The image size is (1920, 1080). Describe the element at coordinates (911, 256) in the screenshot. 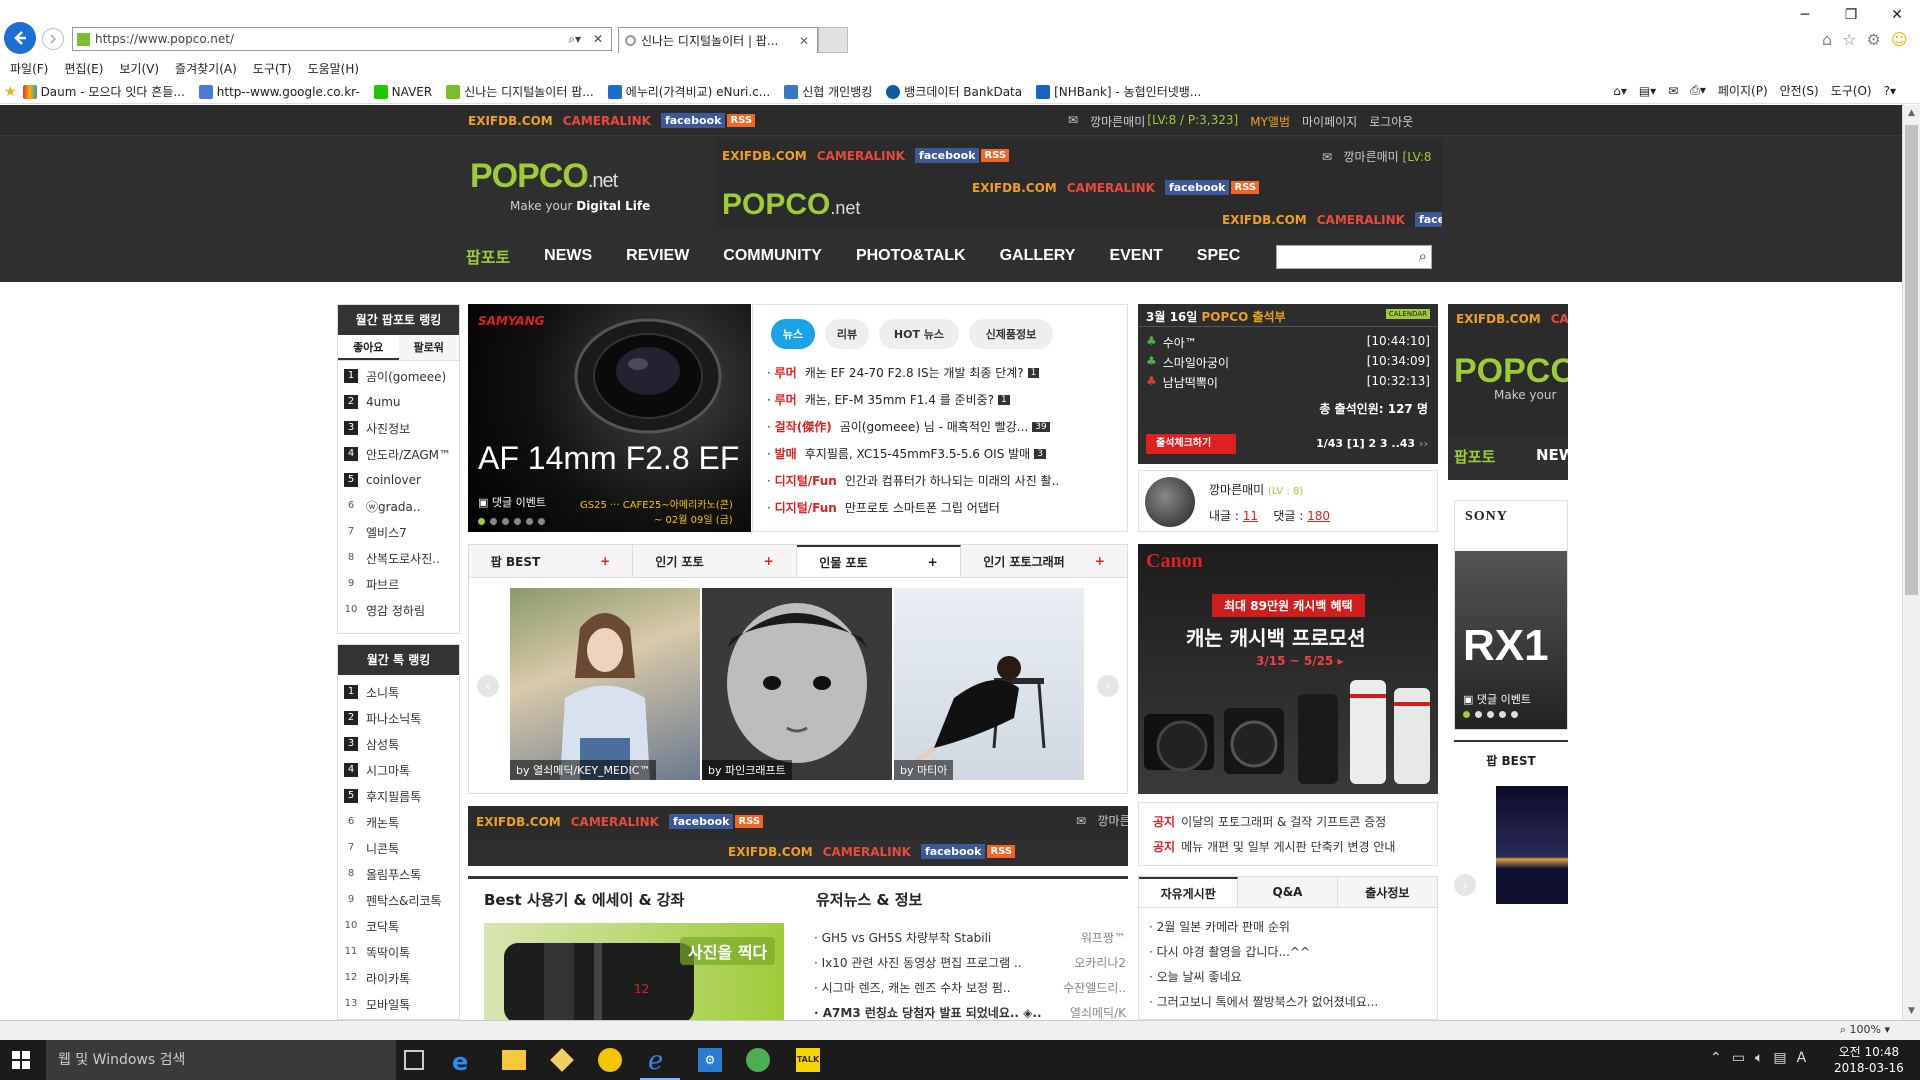

I see `nav-photo-talk: PHOTO&TALK` at that location.